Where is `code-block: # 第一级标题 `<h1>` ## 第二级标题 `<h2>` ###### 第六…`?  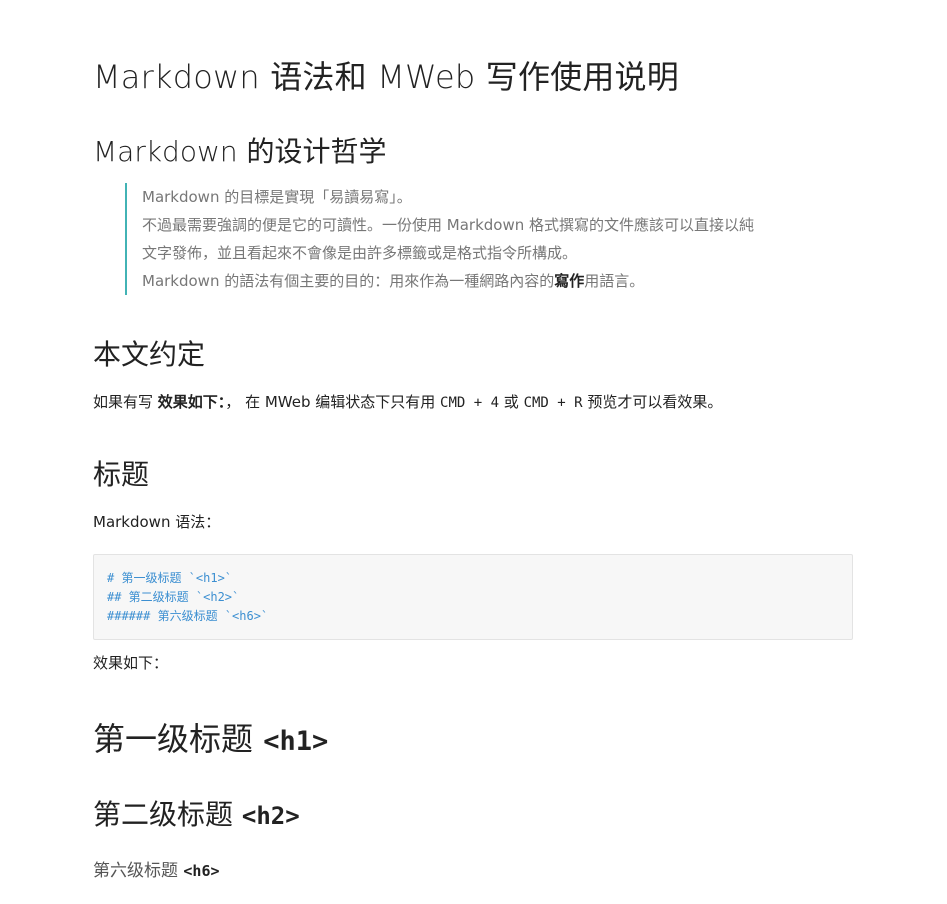 code-block: # 第一级标题 `<h1>` ## 第二级标题 `<h2>` ###### 第六… is located at coordinates (473, 597).